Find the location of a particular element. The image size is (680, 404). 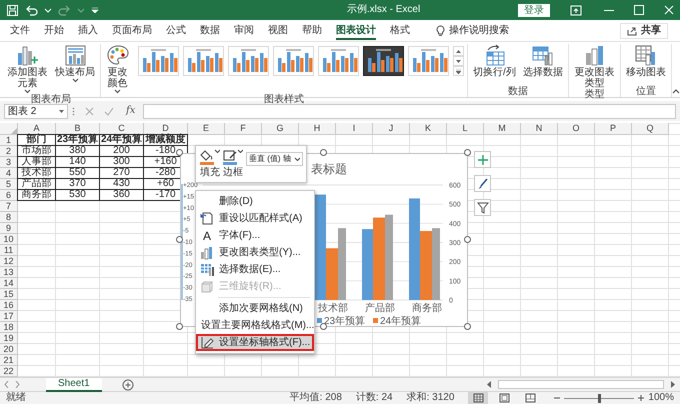

ribbon-display-icon is located at coordinates (576, 10).